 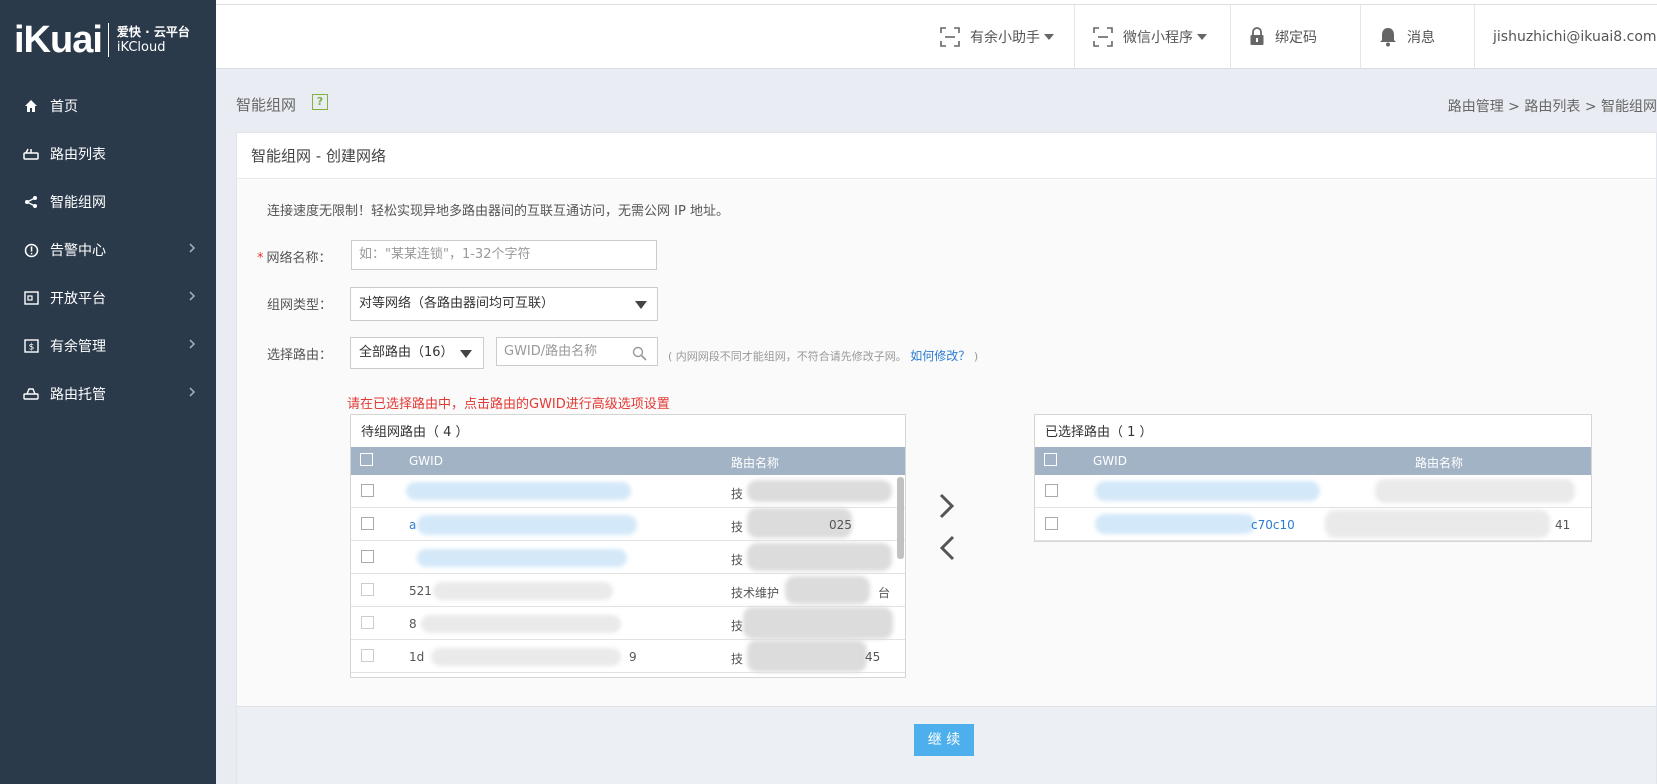 I want to click on router-name-tail: 台, so click(x=884, y=593).